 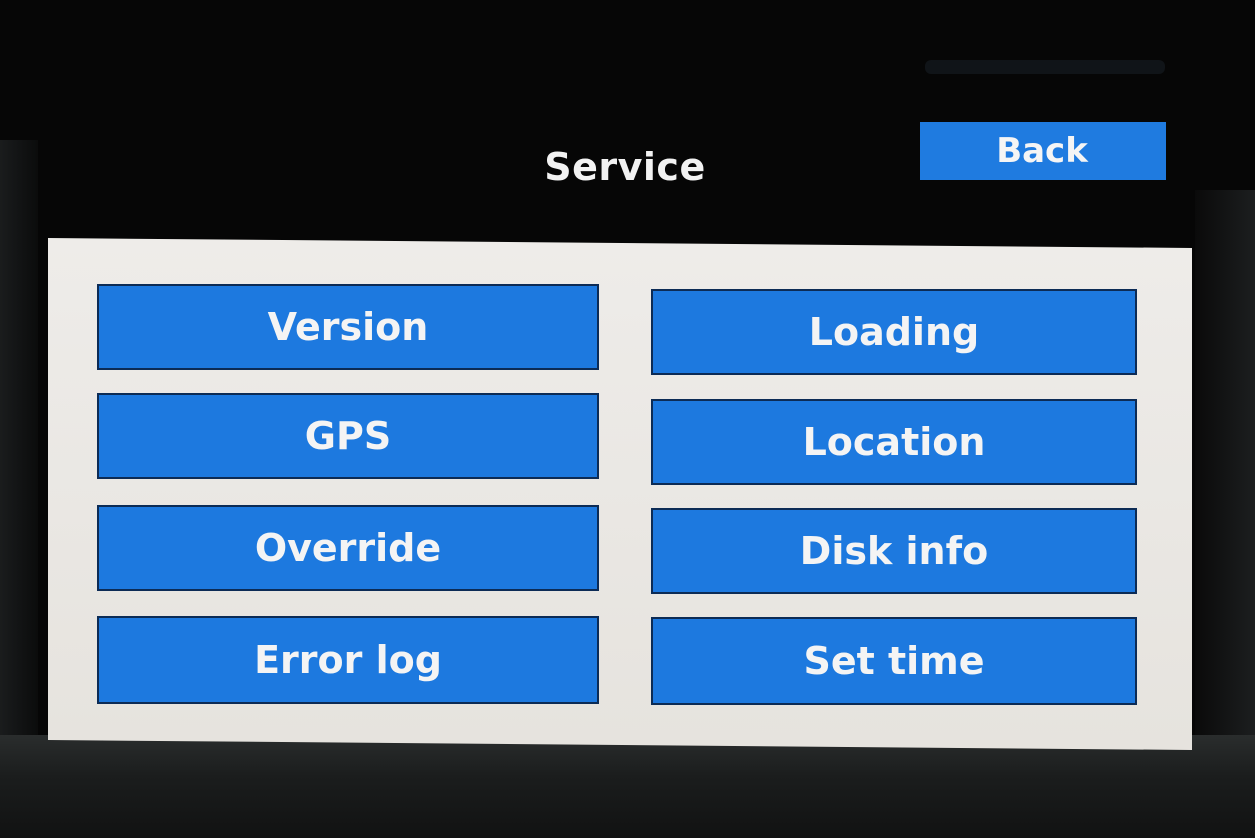 I want to click on set-time-button: Set time, so click(x=894, y=661).